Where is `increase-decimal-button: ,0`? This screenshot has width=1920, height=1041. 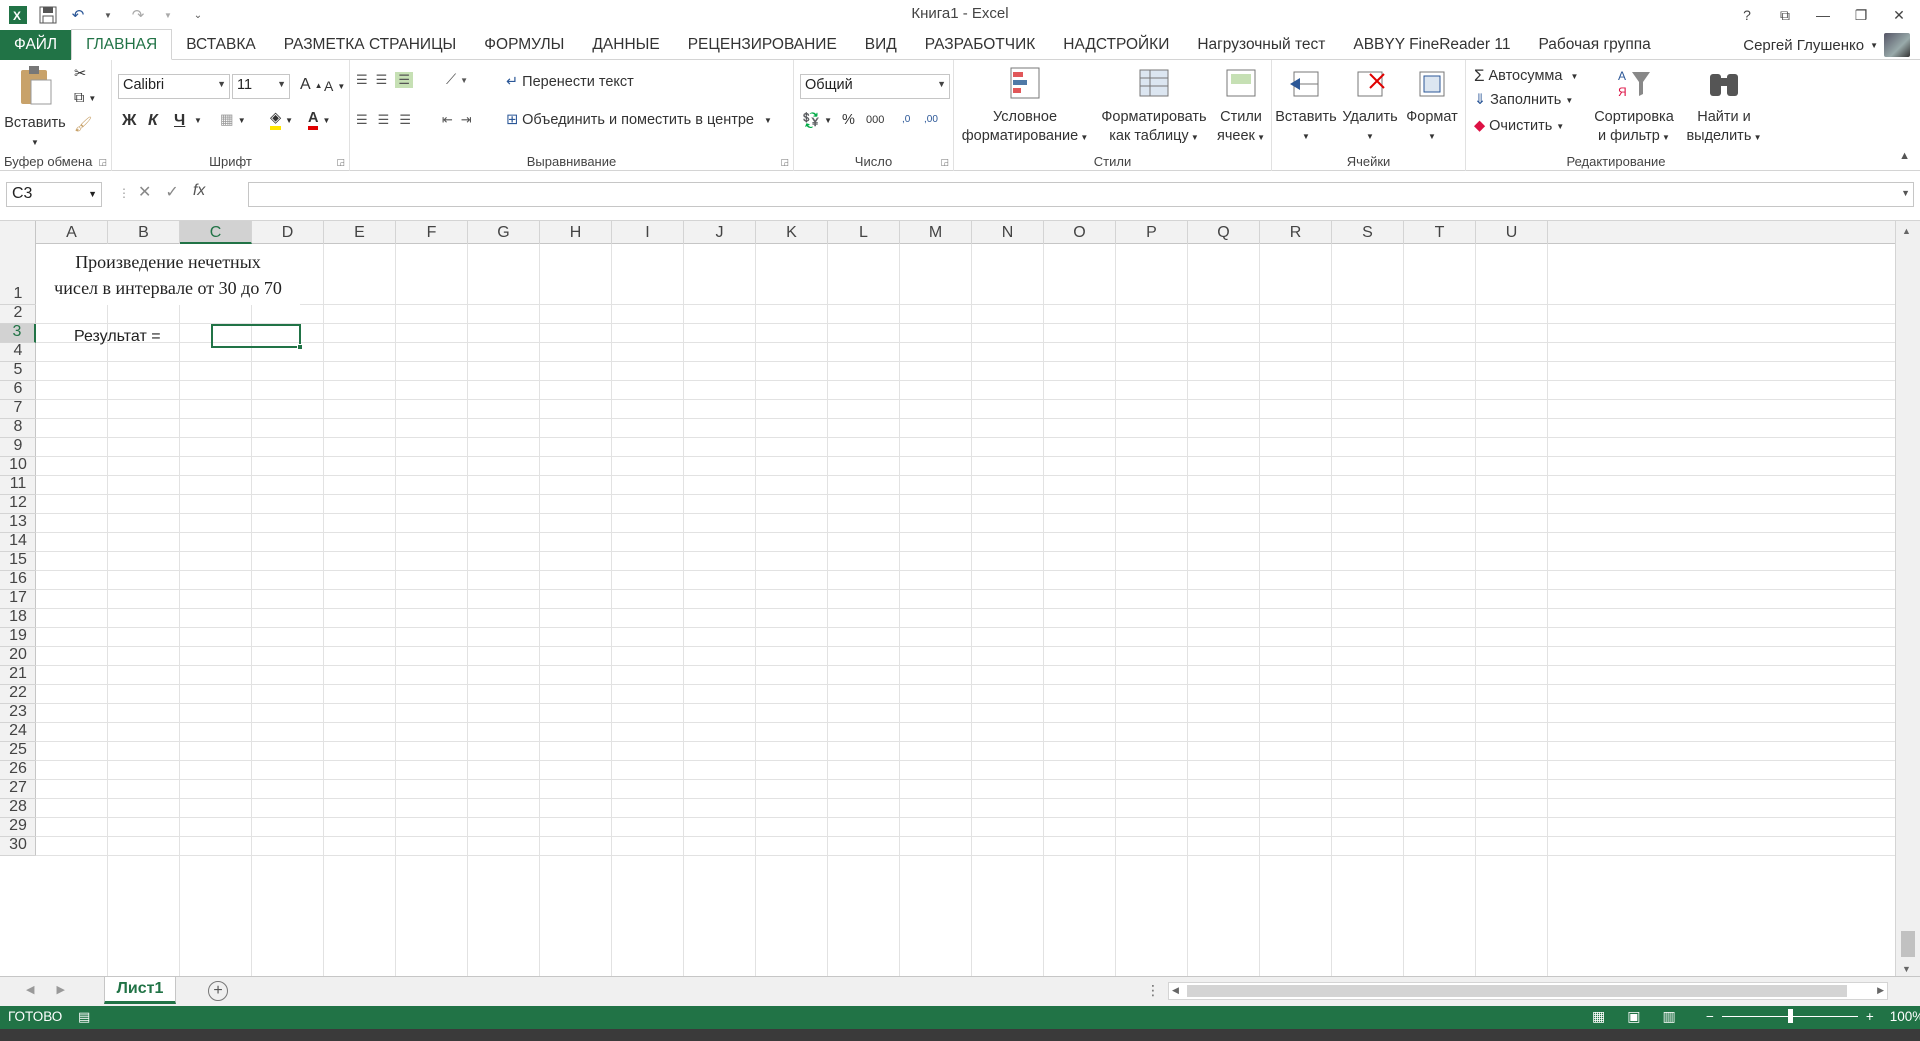
increase-decimal-button: ,0 is located at coordinates (906, 119).